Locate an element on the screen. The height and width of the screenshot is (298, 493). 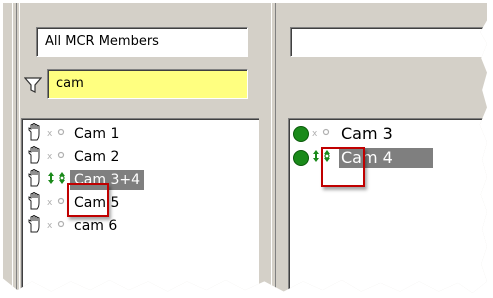
list-item: x Cam 3 is located at coordinates (390, 134).